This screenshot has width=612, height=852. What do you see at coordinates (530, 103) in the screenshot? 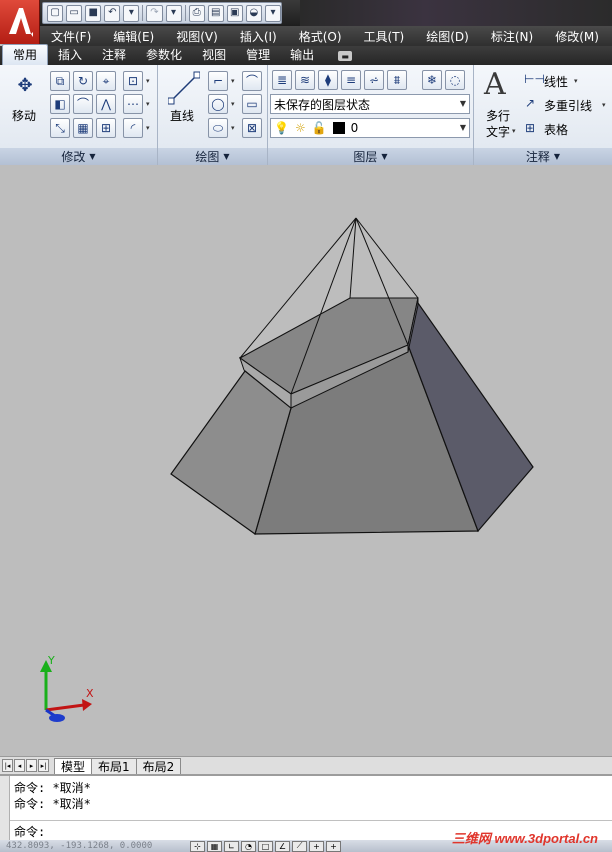
I see `multileader-icon: ↗` at bounding box center [530, 103].